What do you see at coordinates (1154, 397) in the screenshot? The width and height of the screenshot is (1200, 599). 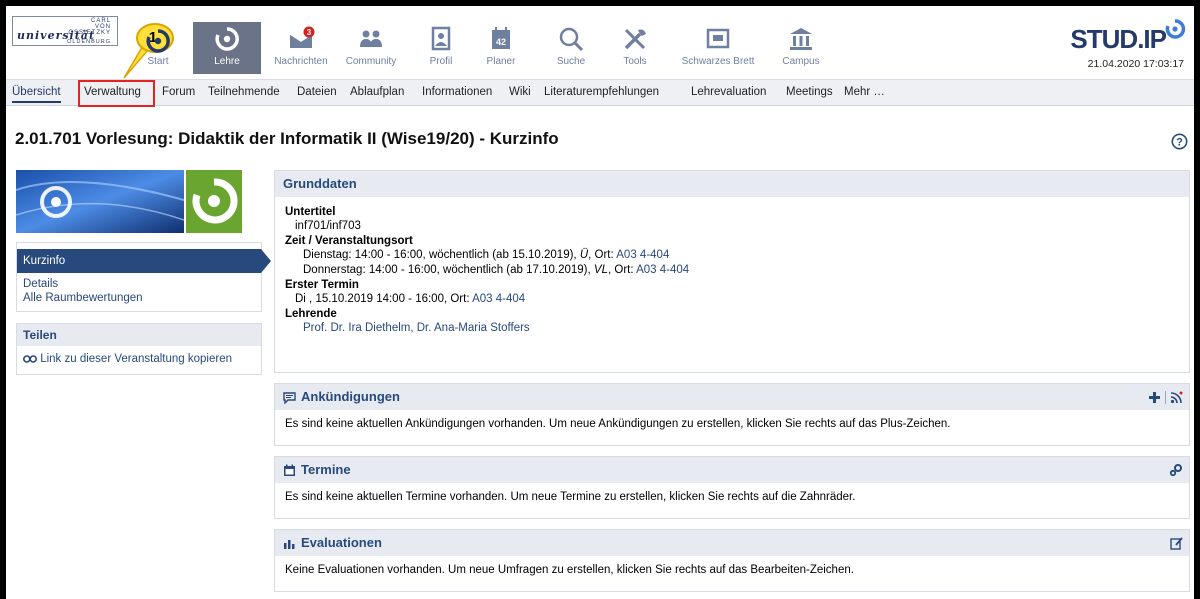 I see `plus-icon` at bounding box center [1154, 397].